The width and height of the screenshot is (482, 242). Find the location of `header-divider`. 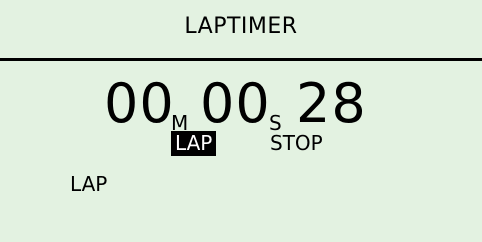

header-divider is located at coordinates (241, 59).